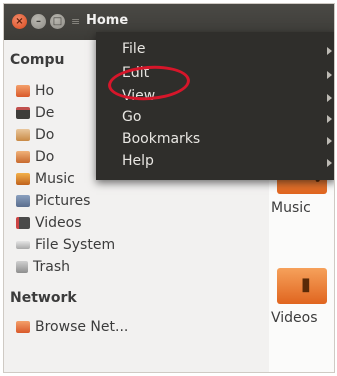 The height and width of the screenshot is (376, 337). What do you see at coordinates (134, 49) in the screenshot?
I see `menu-item-label: File` at bounding box center [134, 49].